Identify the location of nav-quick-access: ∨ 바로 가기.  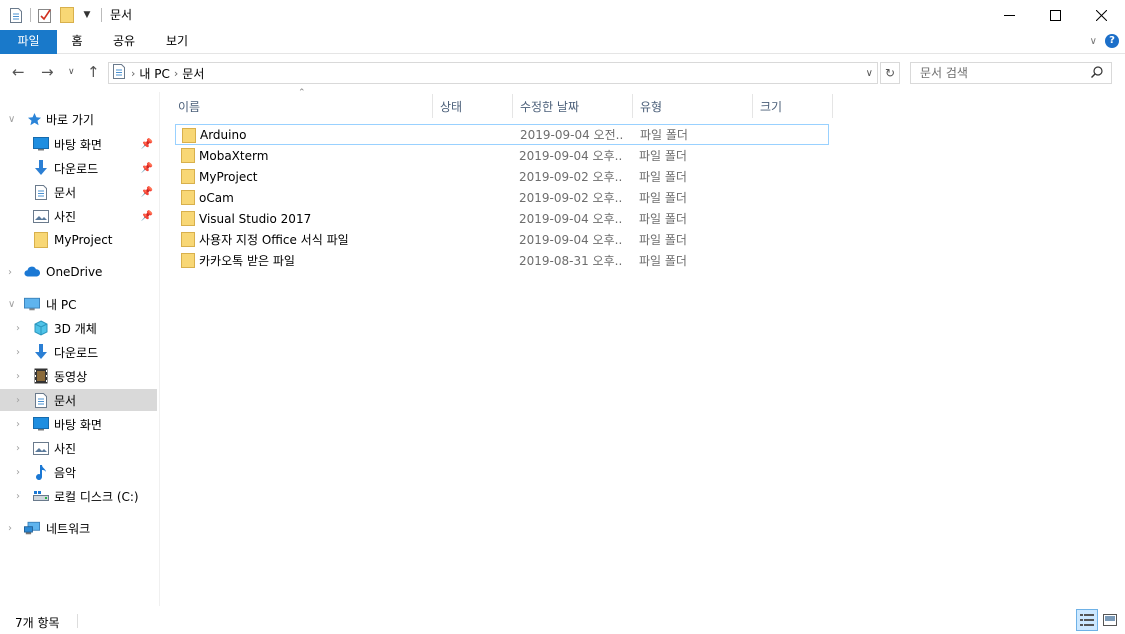
(78, 119).